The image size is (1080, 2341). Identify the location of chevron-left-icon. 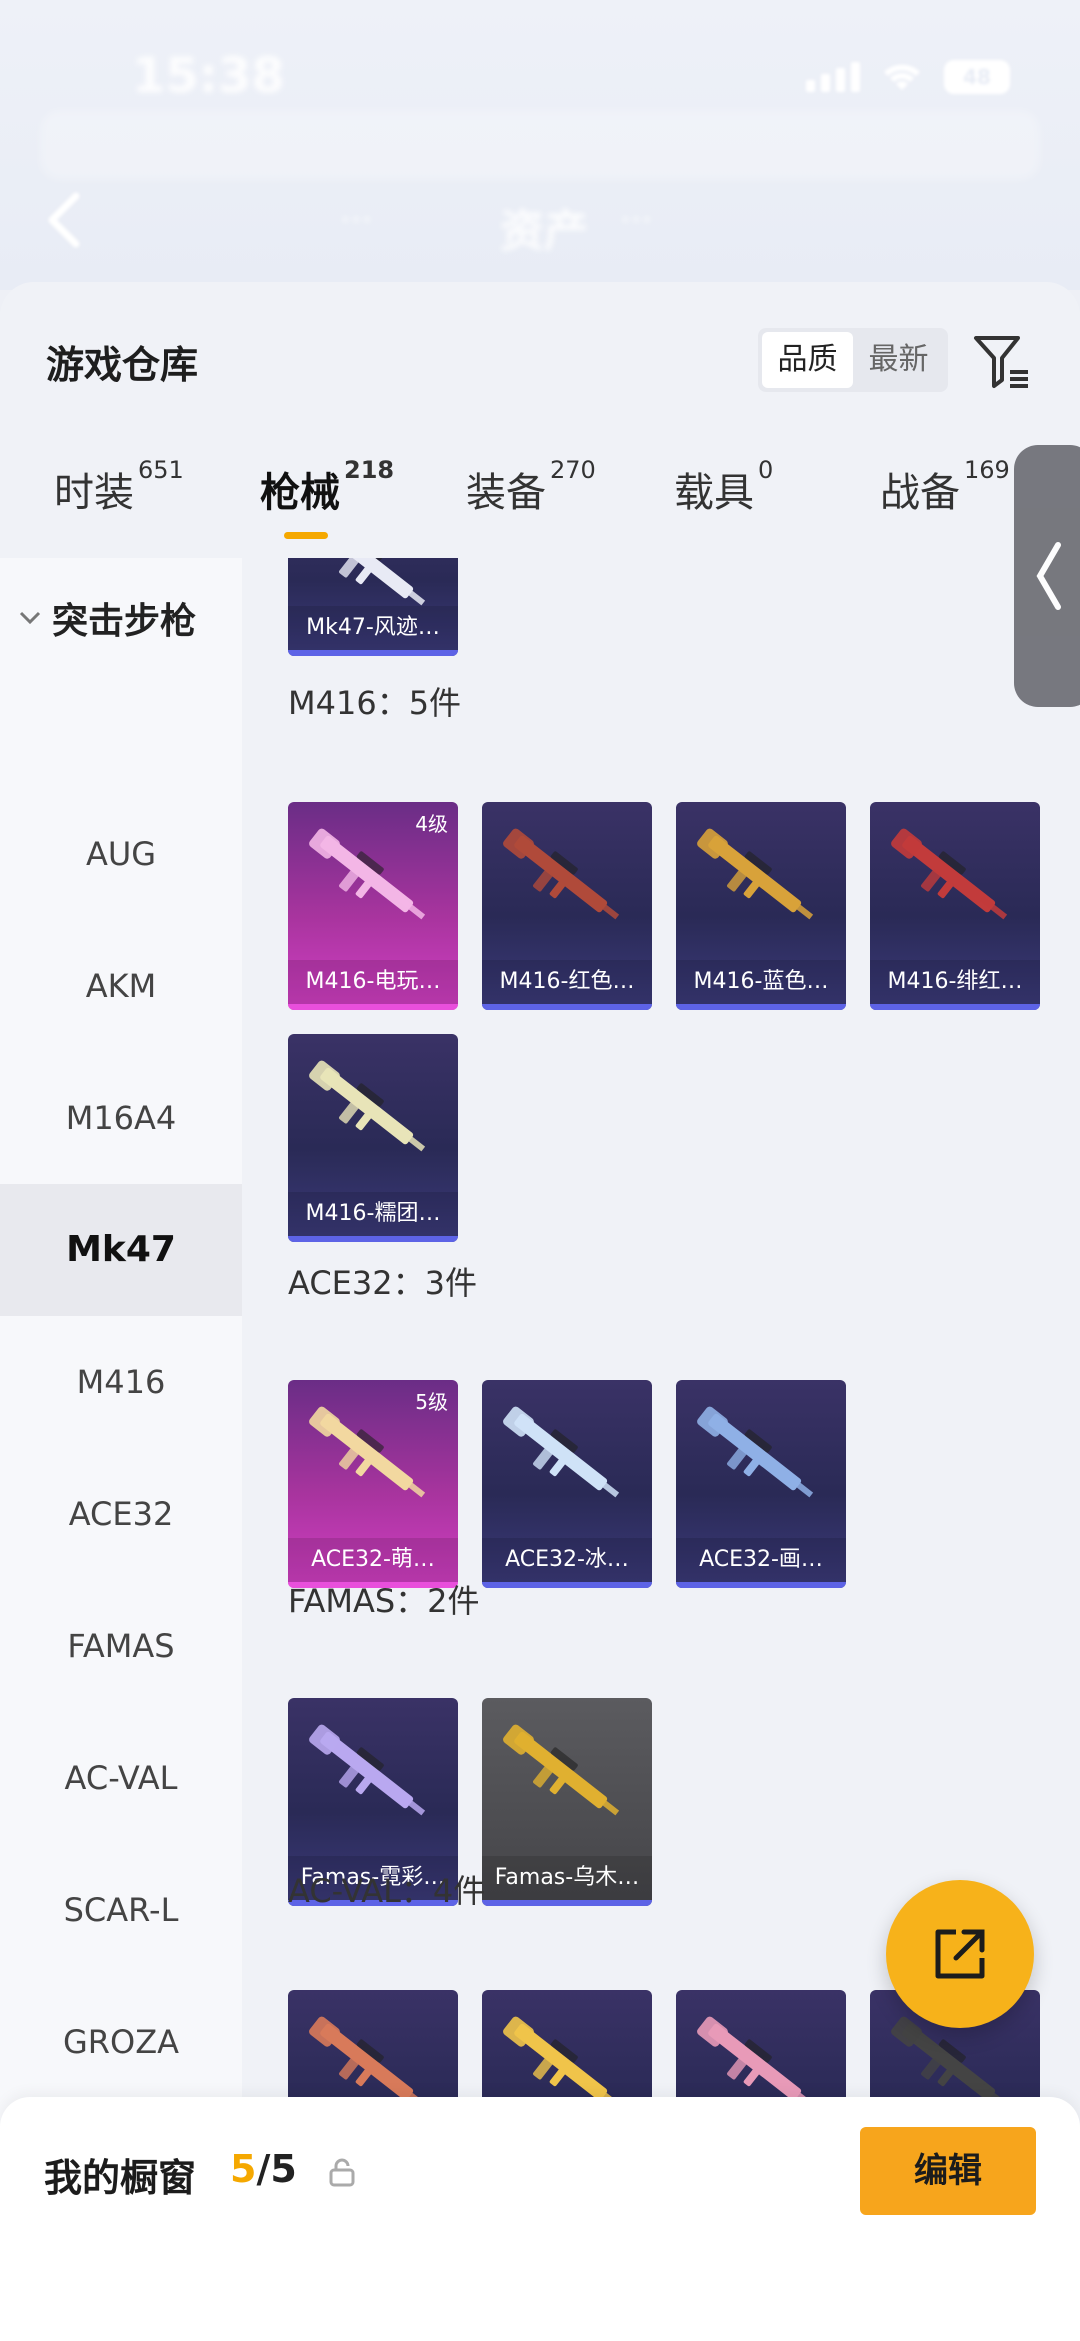
(1048, 576).